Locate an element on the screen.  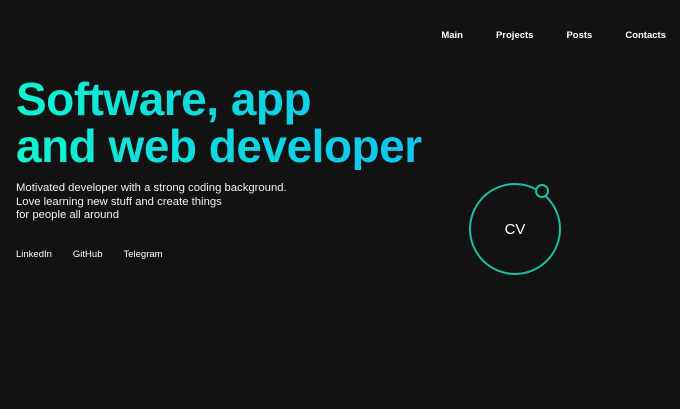
nav-posts: Posts is located at coordinates (579, 35).